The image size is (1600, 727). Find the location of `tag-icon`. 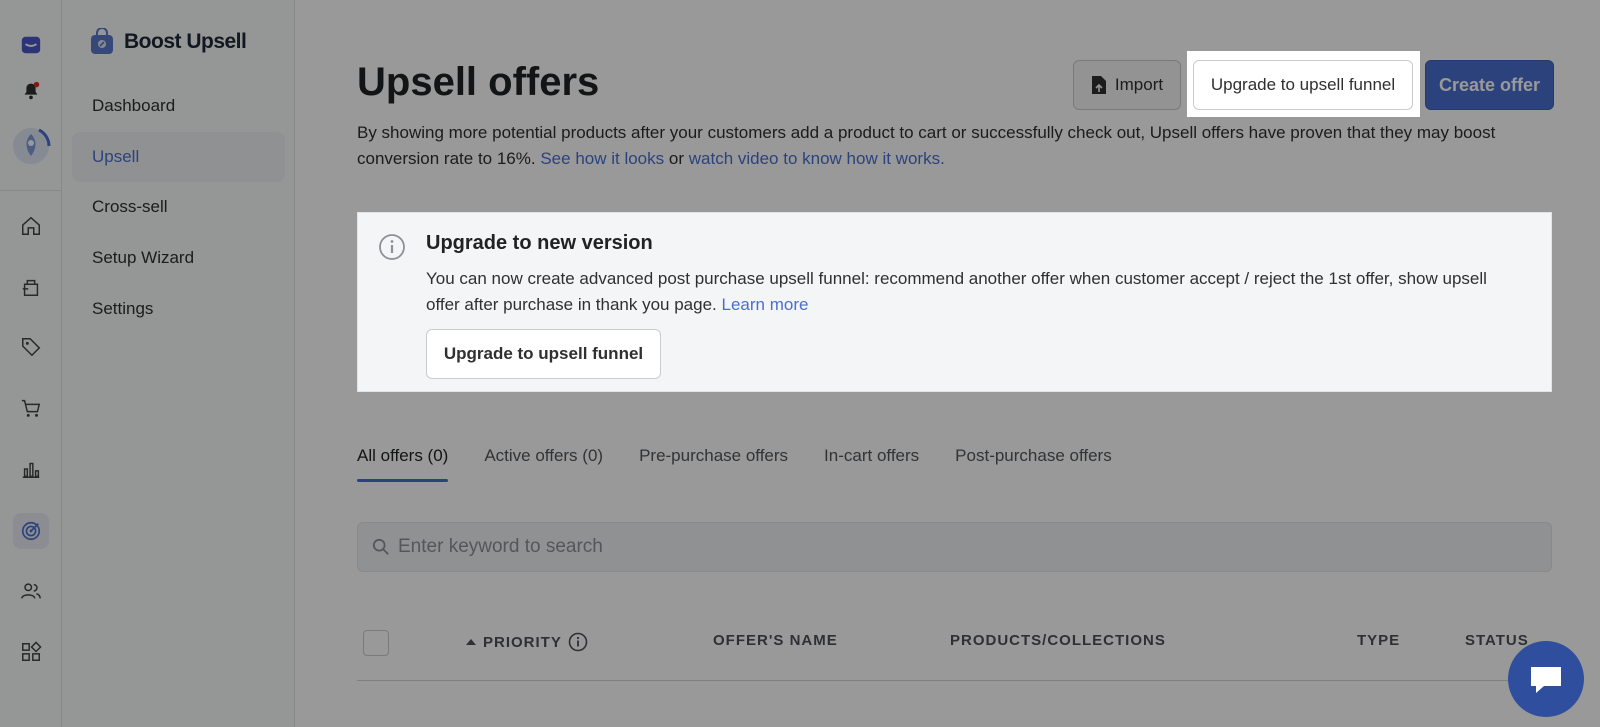

tag-icon is located at coordinates (31, 347).